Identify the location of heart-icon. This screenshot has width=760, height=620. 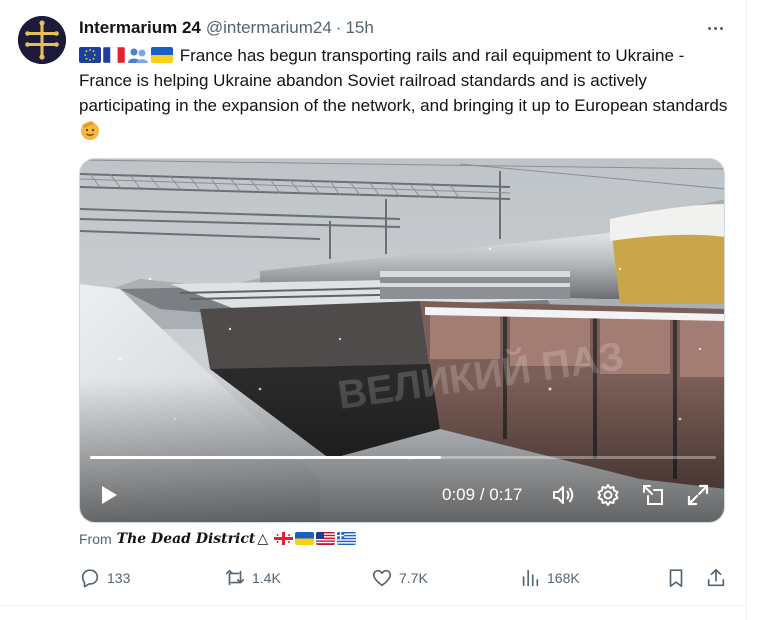
(382, 578).